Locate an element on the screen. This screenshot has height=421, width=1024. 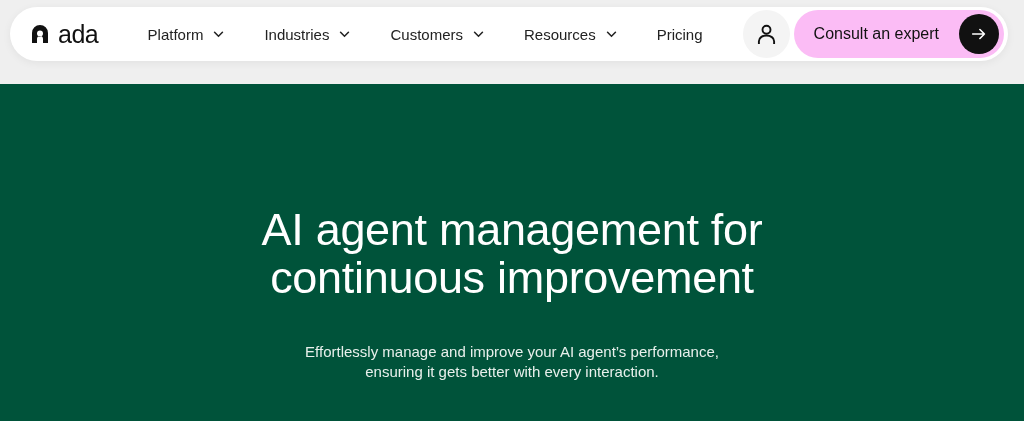
nav-menu-item: Pricing is located at coordinates (679, 34).